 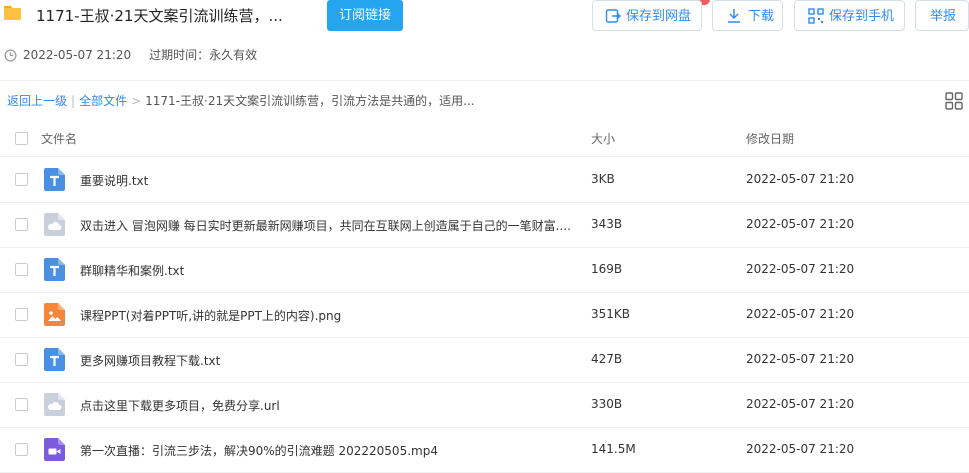 What do you see at coordinates (330, 405) in the screenshot?
I see `file-name: 点击这里下载更多项目，免费分享.url` at bounding box center [330, 405].